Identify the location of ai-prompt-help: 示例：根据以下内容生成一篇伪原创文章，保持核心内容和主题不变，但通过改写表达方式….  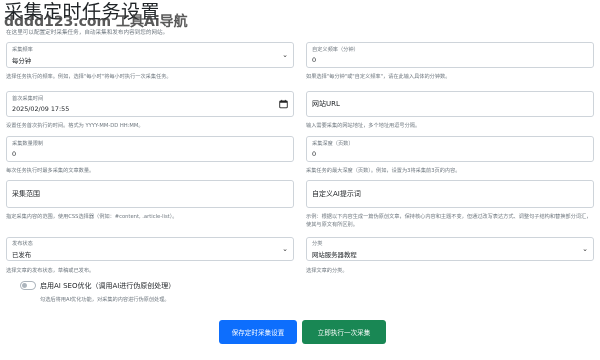
(449, 221).